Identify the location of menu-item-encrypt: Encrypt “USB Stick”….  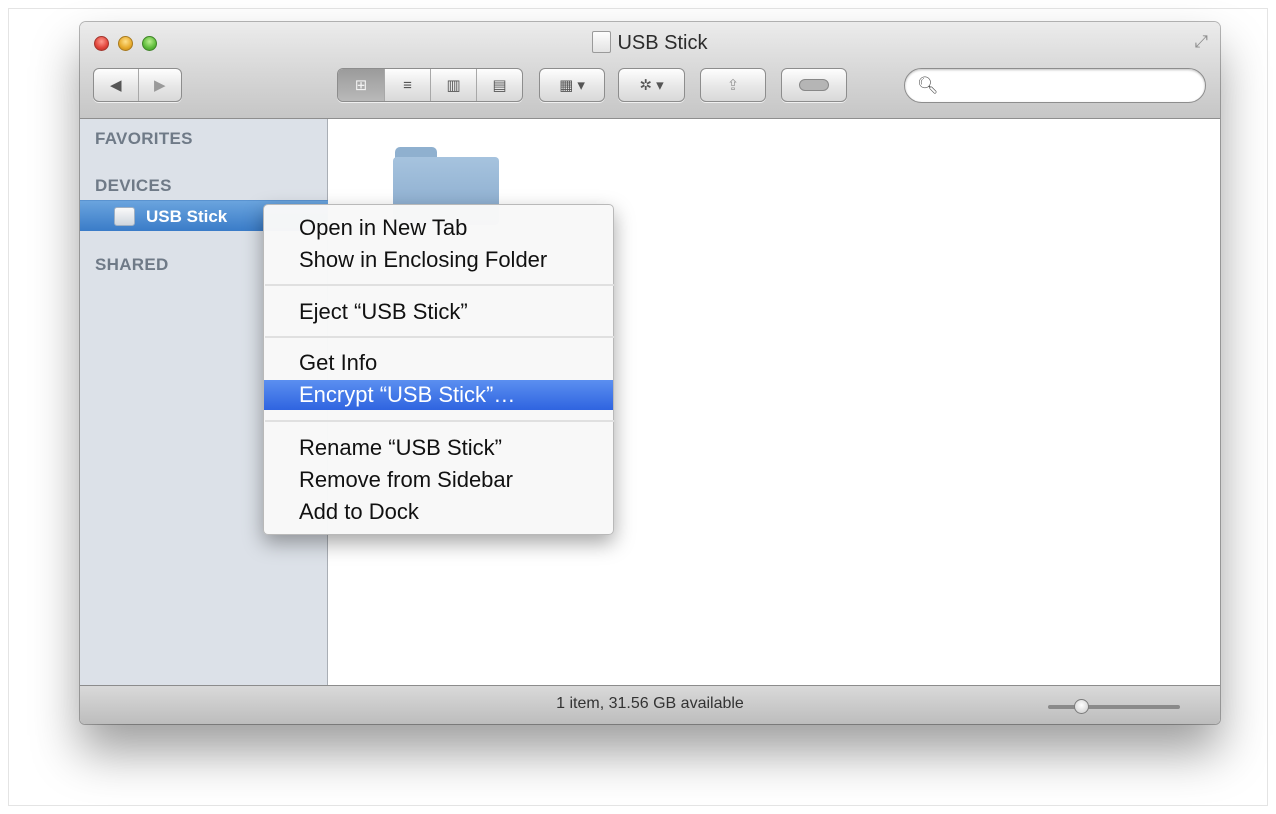
(438, 395).